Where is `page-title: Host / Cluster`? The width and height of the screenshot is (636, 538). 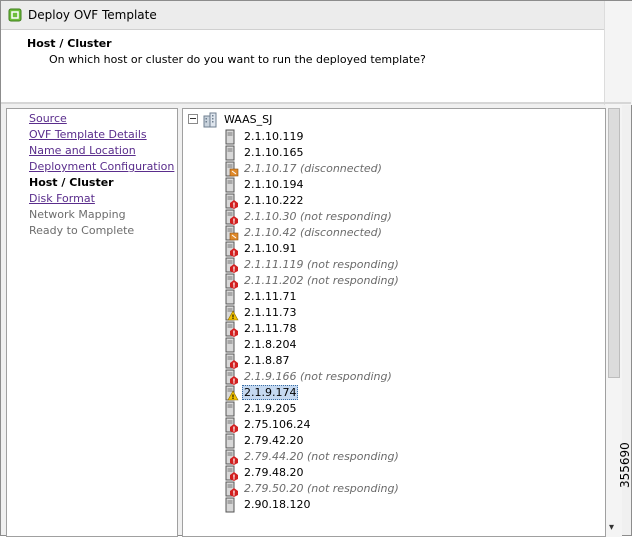 page-title: Host / Cluster is located at coordinates (69, 43).